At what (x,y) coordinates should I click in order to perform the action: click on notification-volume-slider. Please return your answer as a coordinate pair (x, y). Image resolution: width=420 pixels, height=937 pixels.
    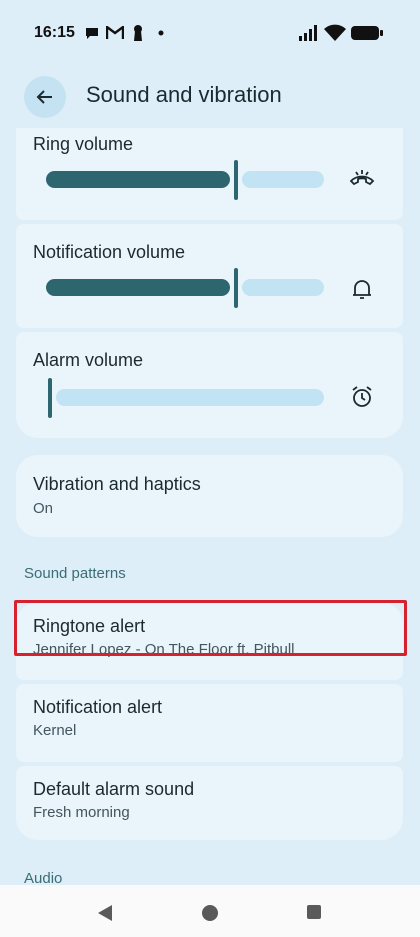
    Looking at the image, I should click on (185, 288).